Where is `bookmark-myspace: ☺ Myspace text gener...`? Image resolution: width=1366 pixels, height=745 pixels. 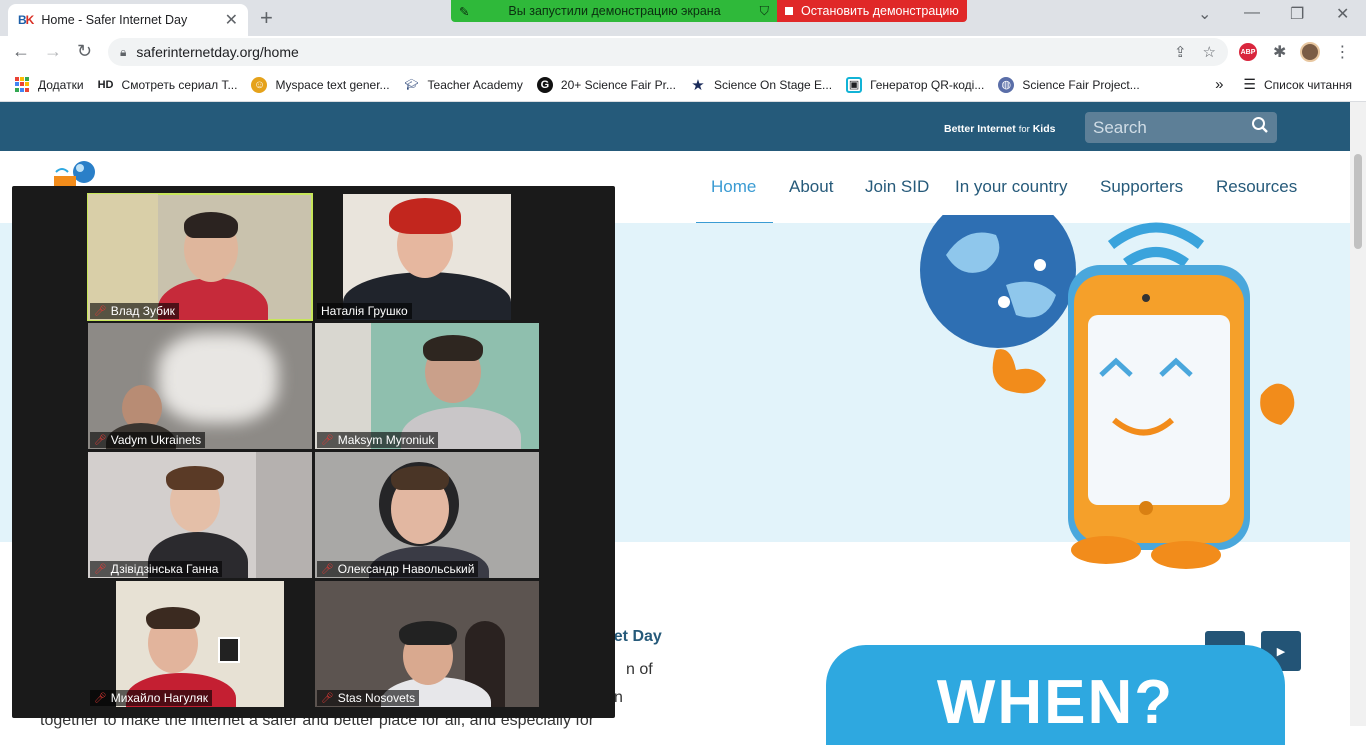
bookmark-myspace: ☺ Myspace text gener... is located at coordinates (320, 84).